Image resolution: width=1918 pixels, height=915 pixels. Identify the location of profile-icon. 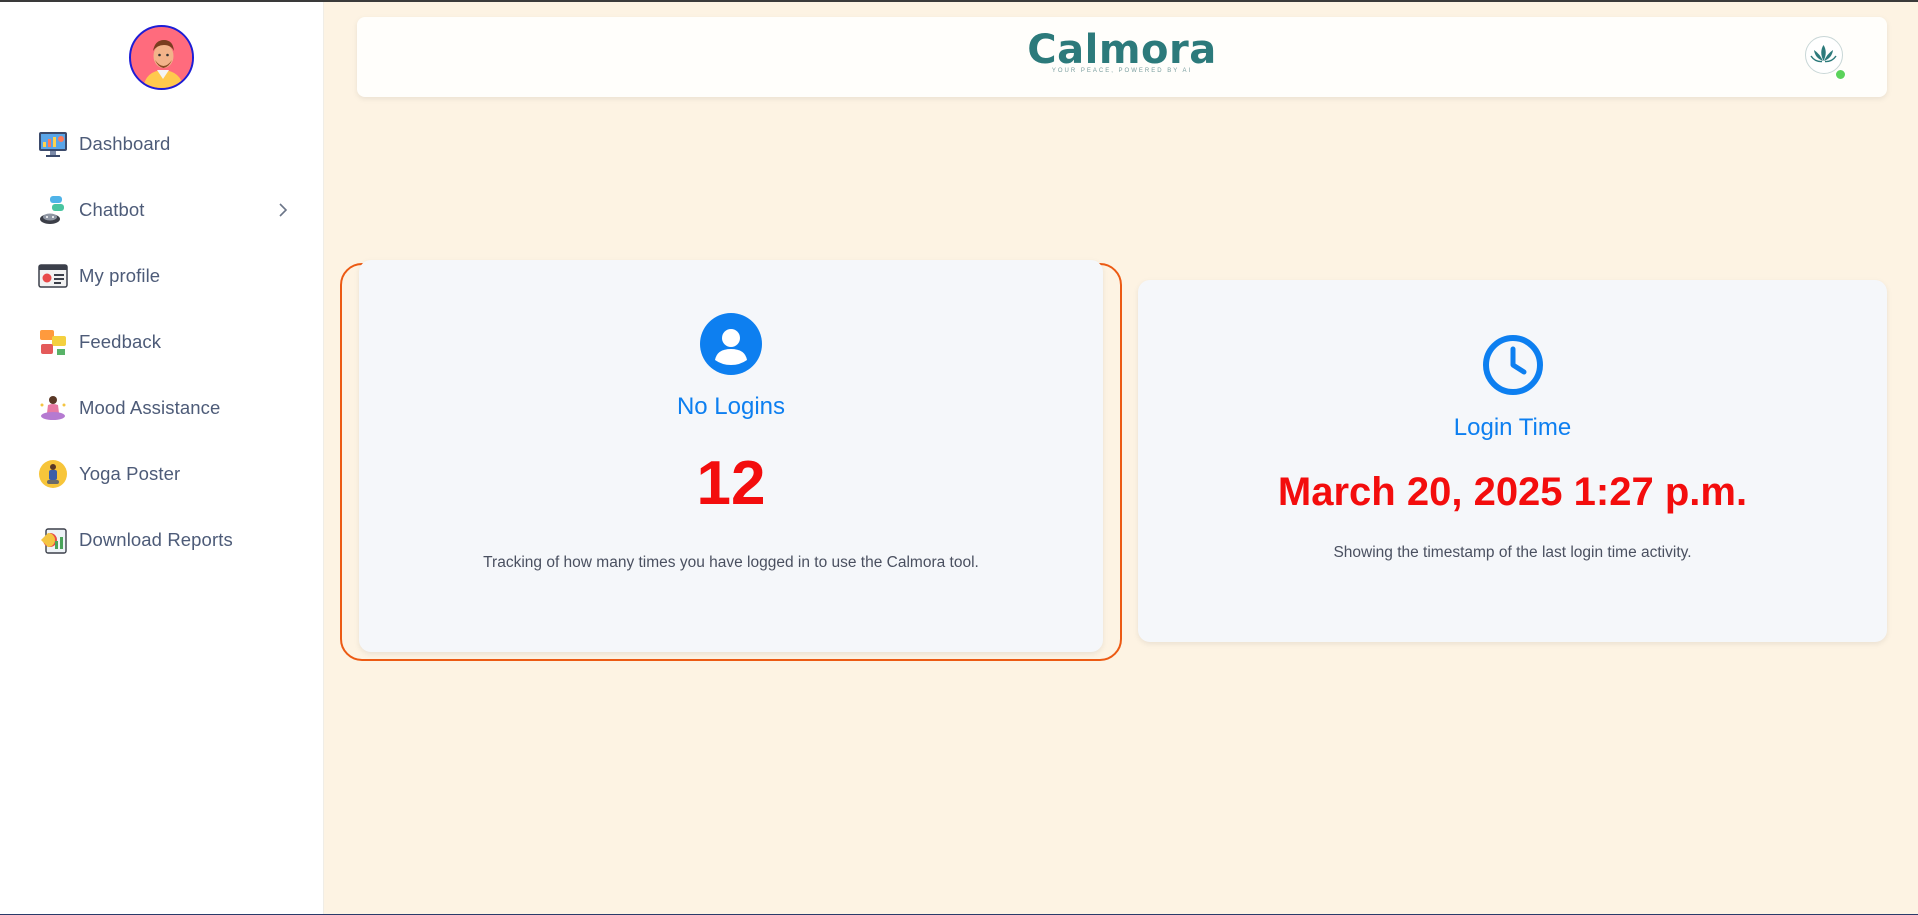
(53, 276).